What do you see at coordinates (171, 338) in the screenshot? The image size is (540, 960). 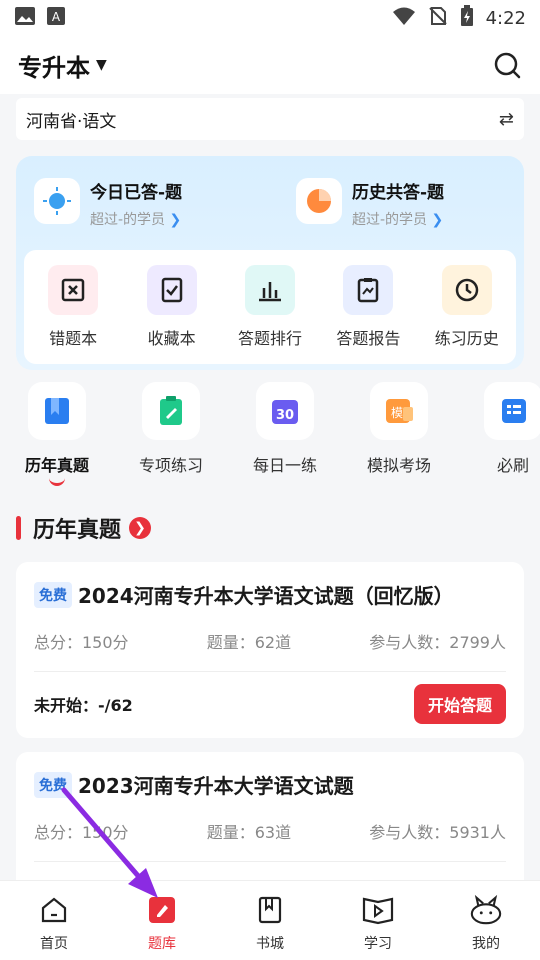 I see `tool-label: 收藏本` at bounding box center [171, 338].